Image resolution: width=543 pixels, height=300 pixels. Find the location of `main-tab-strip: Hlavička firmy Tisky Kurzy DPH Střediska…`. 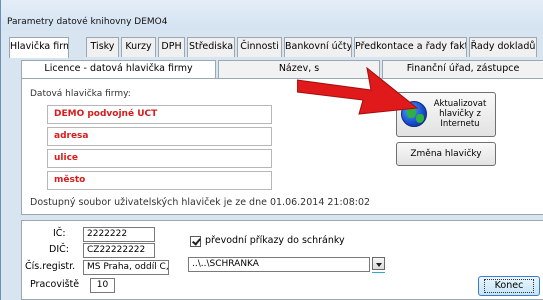

main-tab-strip: Hlavička firmy Tisky Kurzy DPH Střediska… is located at coordinates (276, 47).